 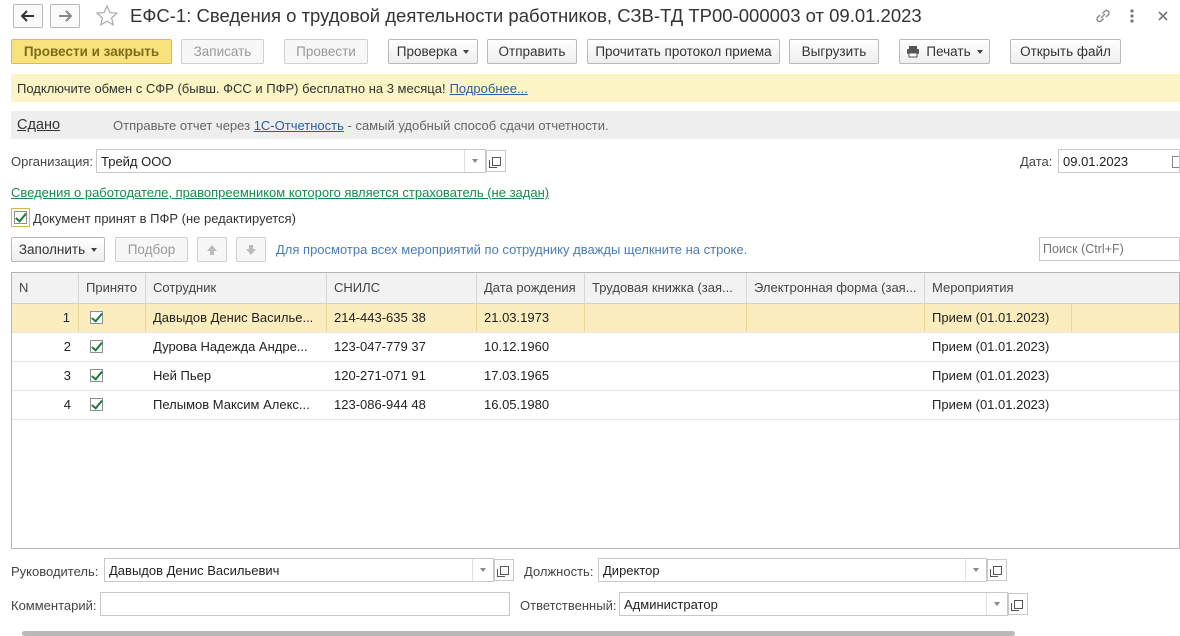 What do you see at coordinates (518, 633) in the screenshot?
I see `horizontal-scrollbar` at bounding box center [518, 633].